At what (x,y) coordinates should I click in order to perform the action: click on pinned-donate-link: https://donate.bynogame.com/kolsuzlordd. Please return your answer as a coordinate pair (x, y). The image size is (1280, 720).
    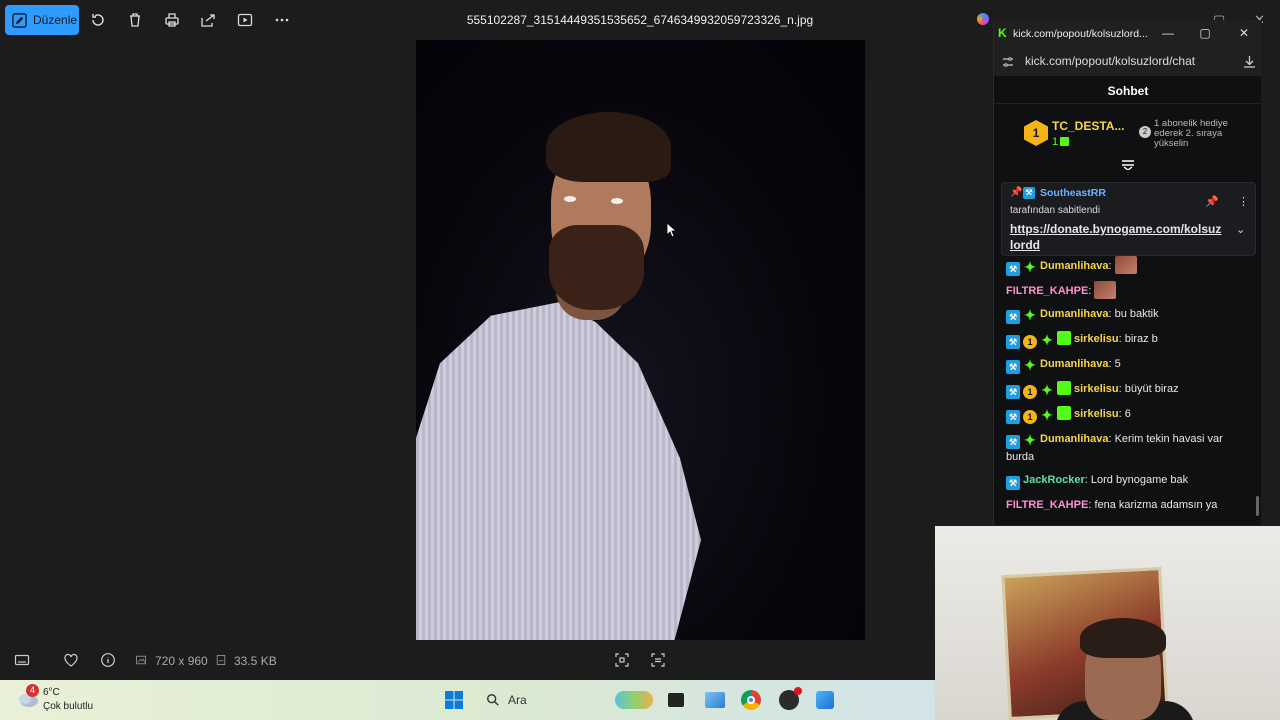
    Looking at the image, I should click on (1116, 237).